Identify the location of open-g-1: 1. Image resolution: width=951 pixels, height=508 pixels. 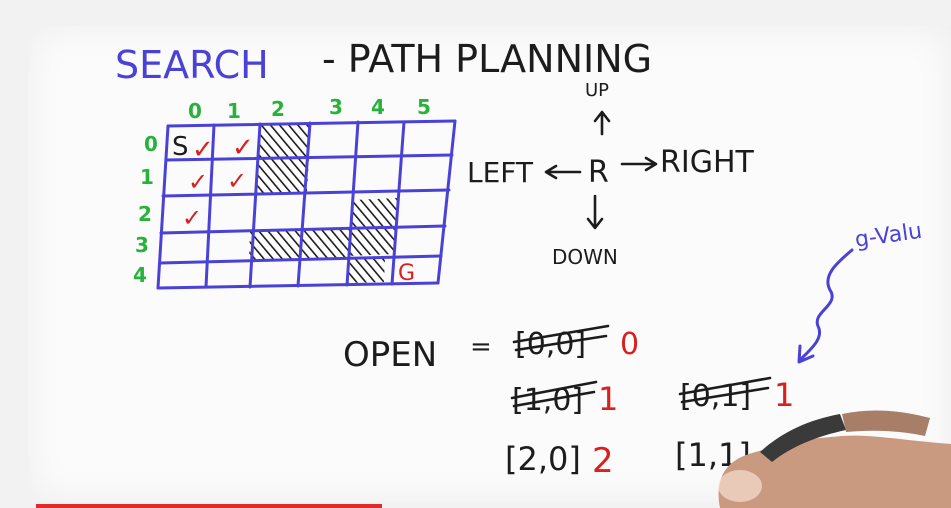
(608, 399).